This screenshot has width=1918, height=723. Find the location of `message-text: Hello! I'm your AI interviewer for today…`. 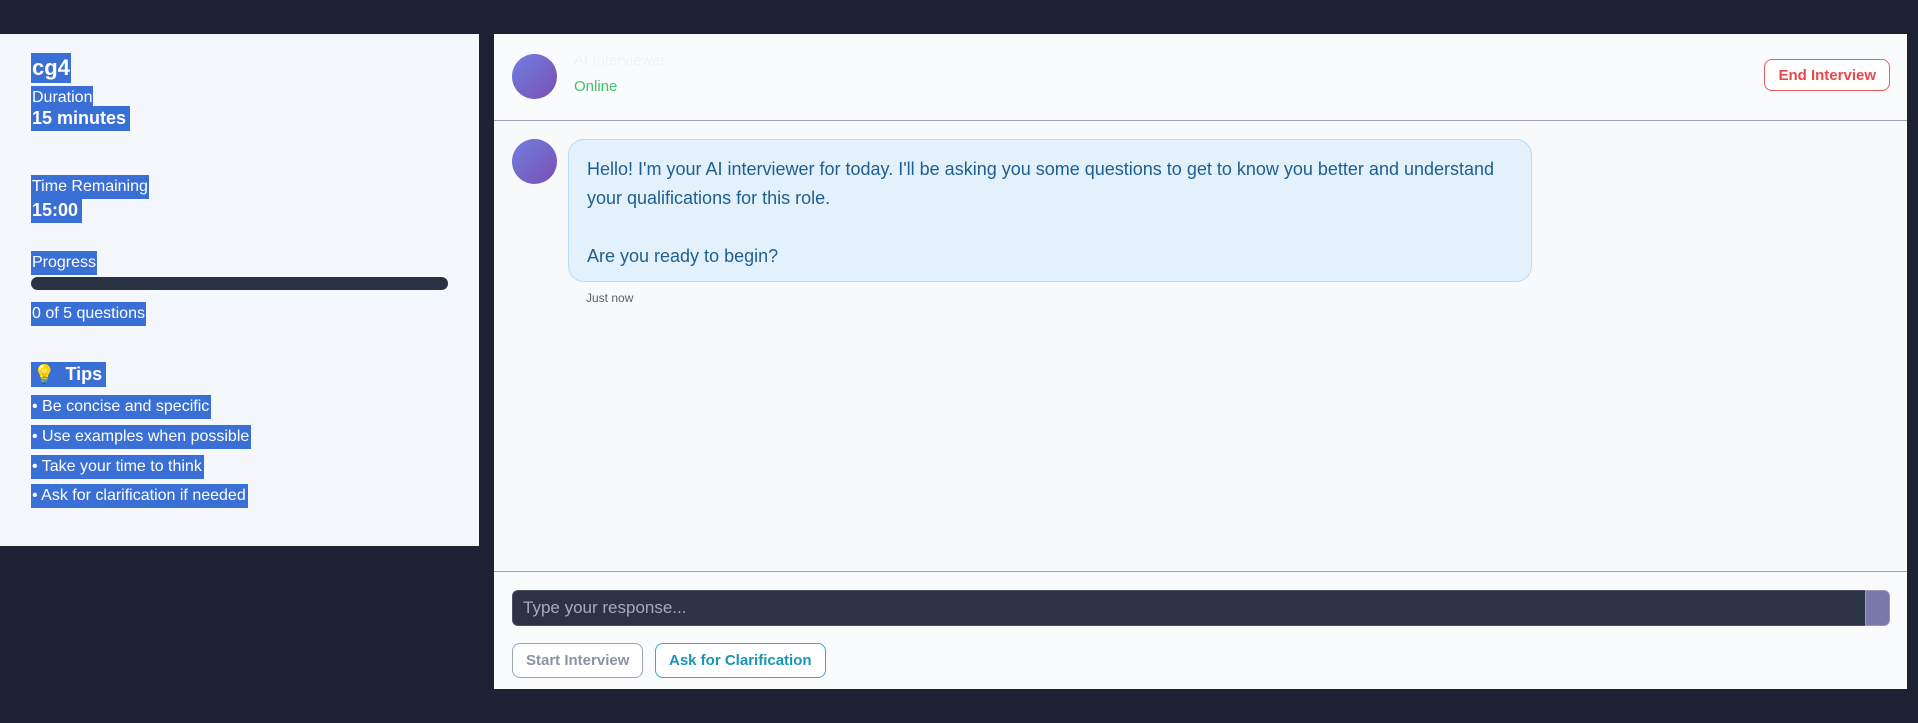

message-text: Hello! I'm your AI interviewer for today… is located at coordinates (1041, 183).